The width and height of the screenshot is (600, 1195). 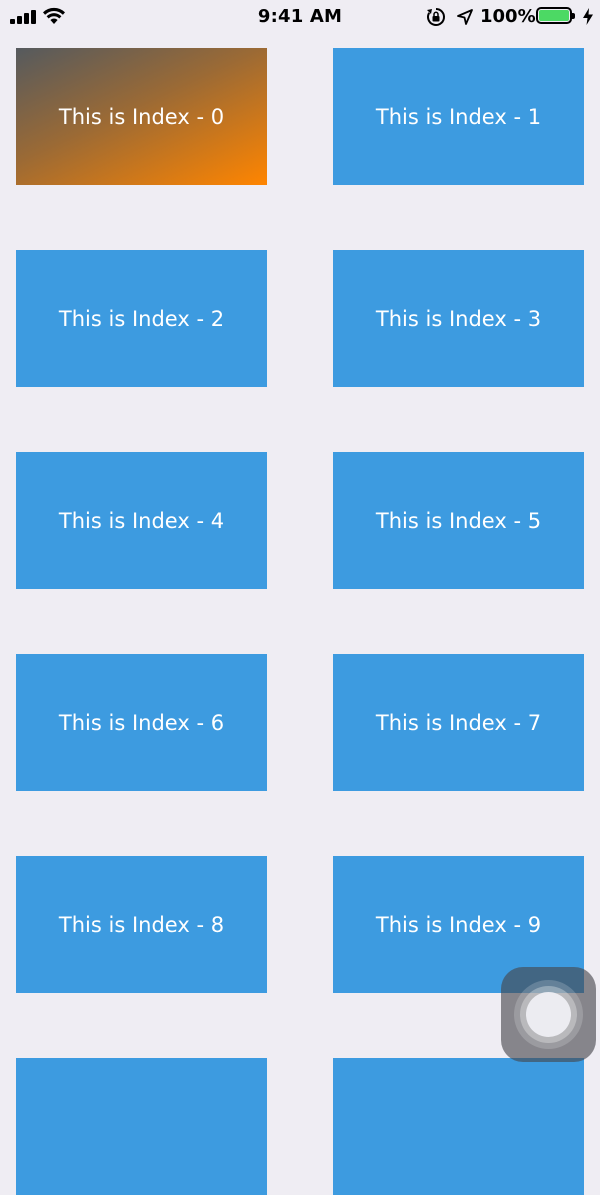 I want to click on grid-cell-0: This is Index - 0, so click(x=141, y=116).